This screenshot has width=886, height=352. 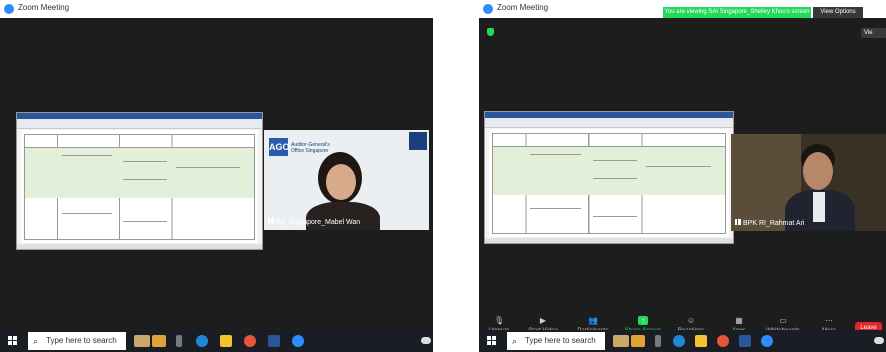 What do you see at coordinates (643, 320) in the screenshot?
I see `share-screen-icon: ↑` at bounding box center [643, 320].